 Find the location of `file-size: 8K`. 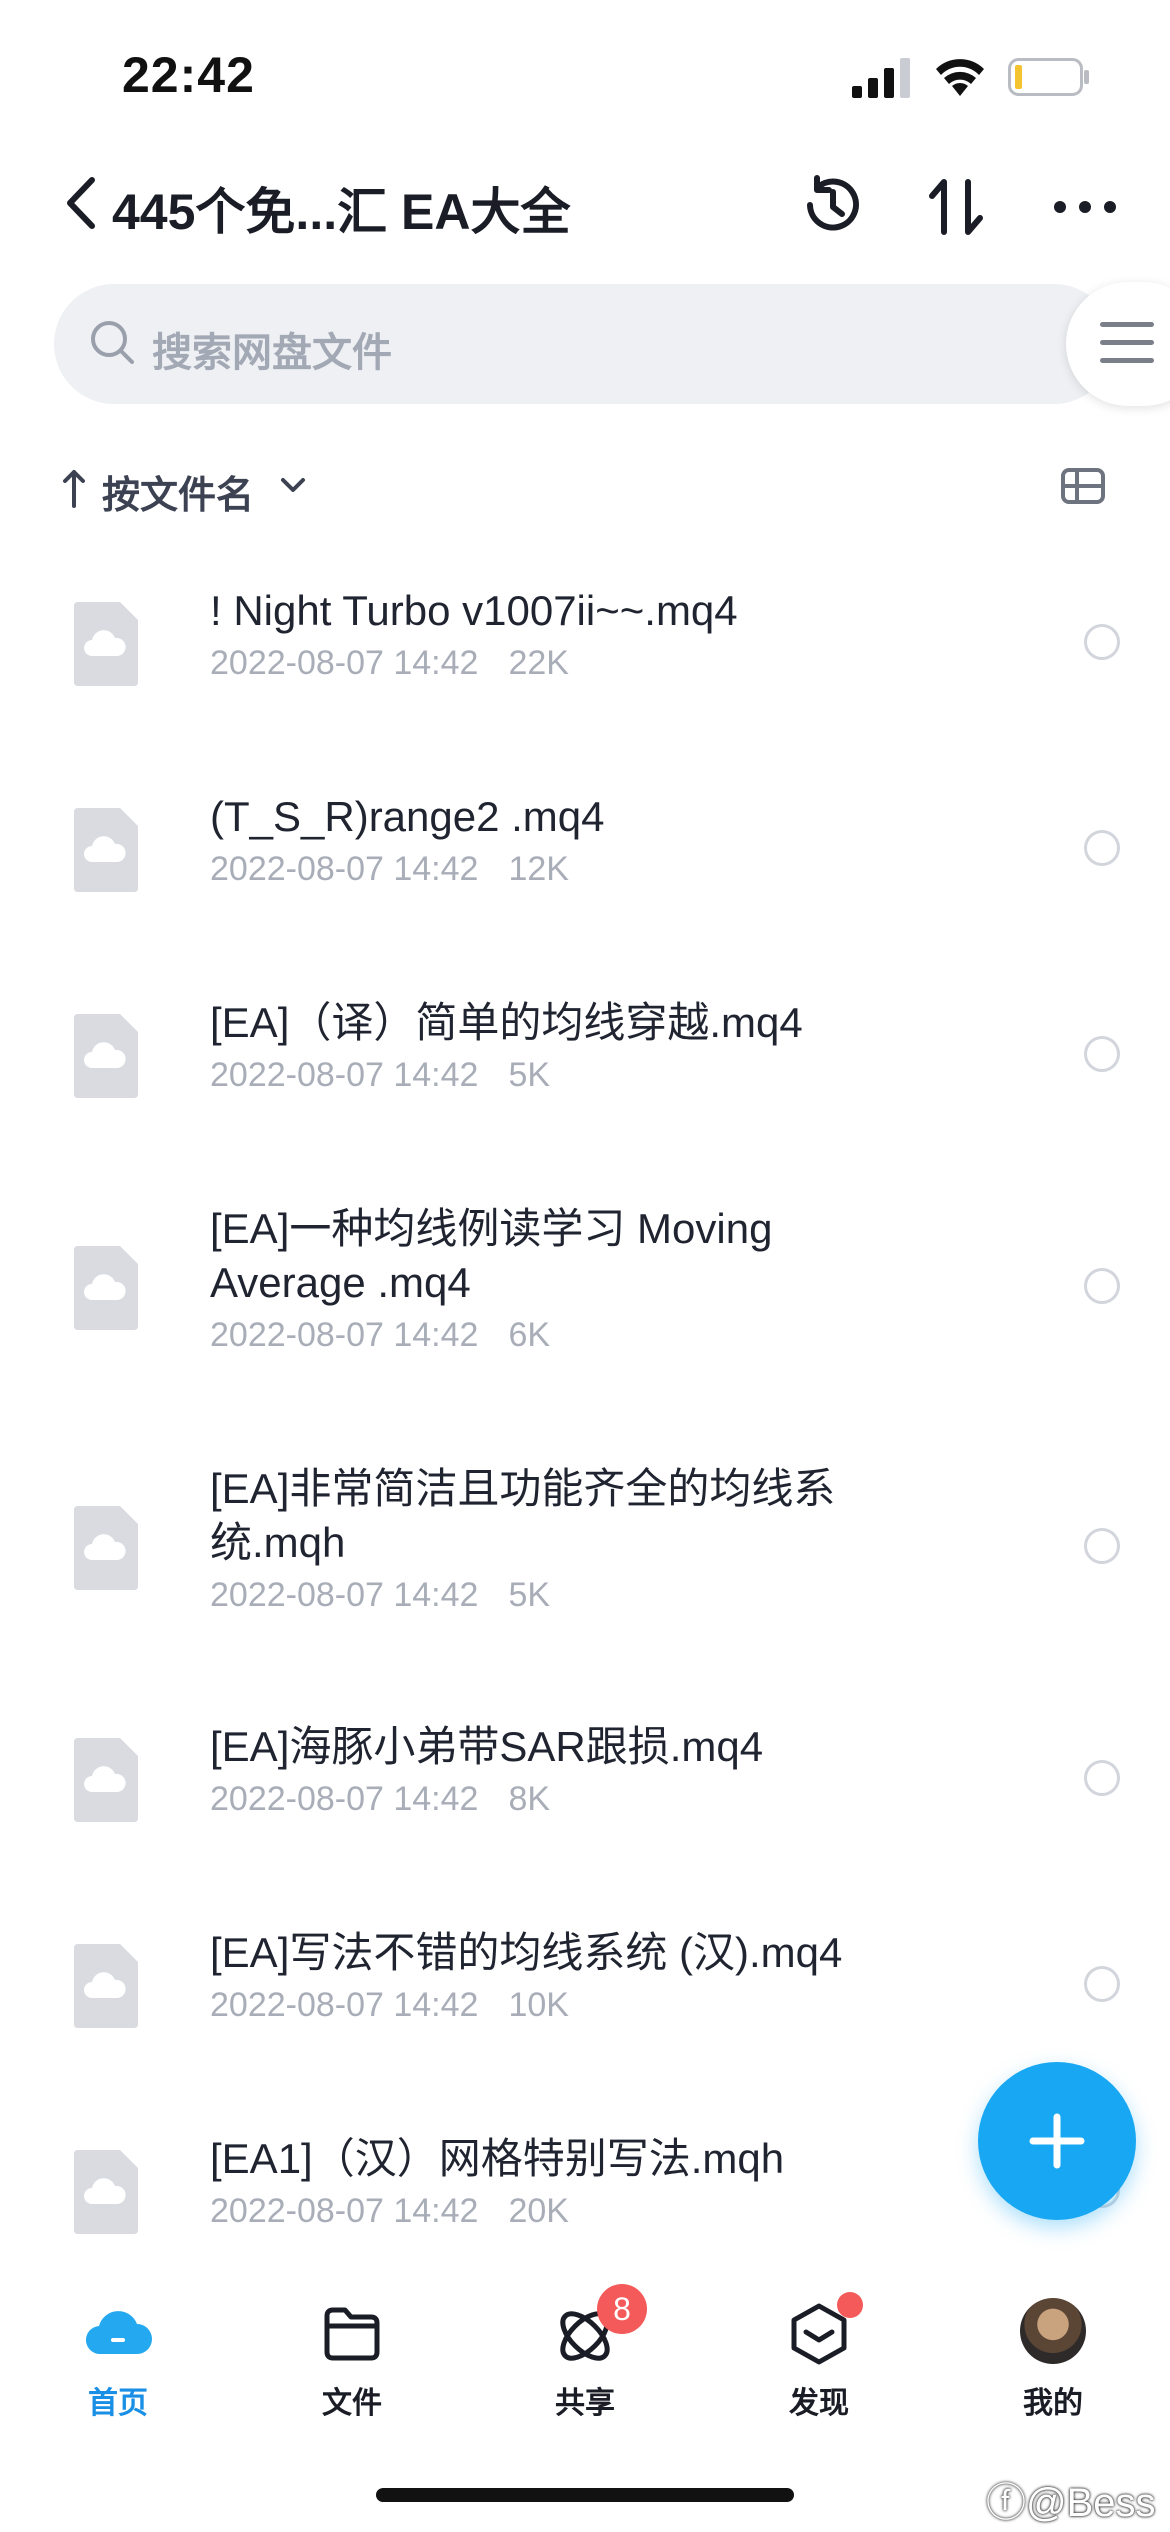

file-size: 8K is located at coordinates (529, 1799).